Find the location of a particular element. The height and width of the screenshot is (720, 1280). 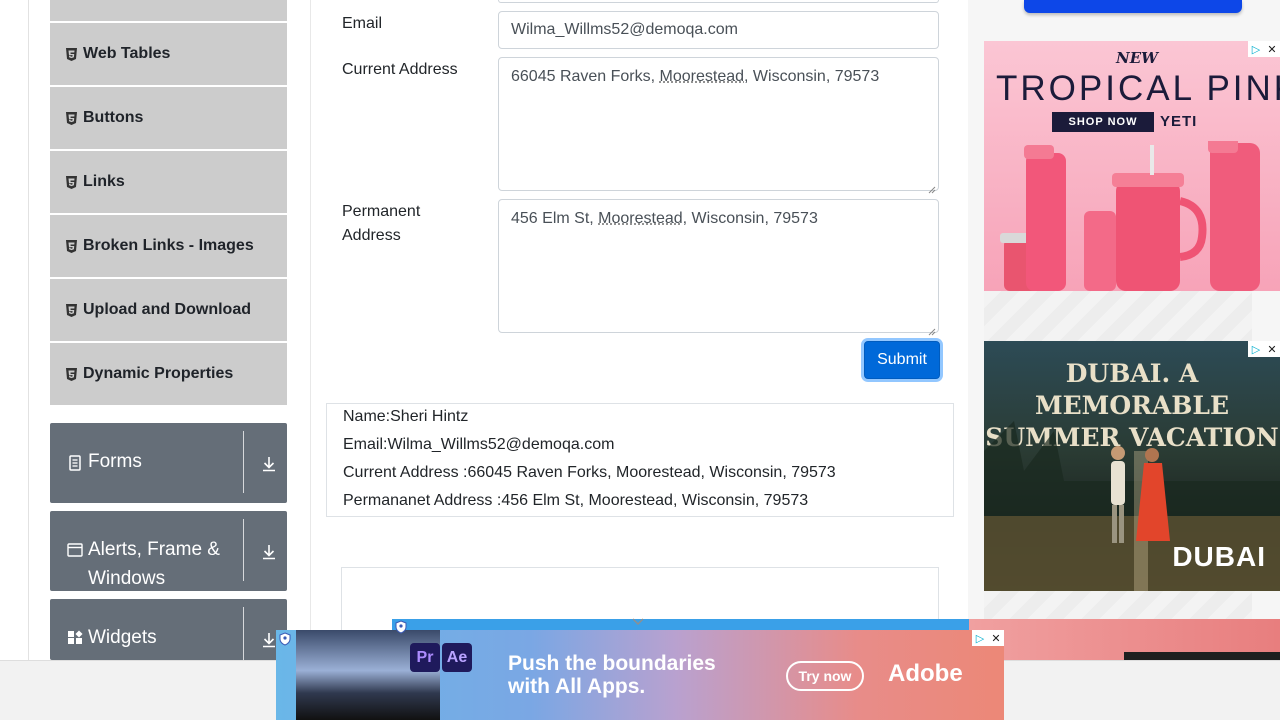

sidebar-item-label: Buttons is located at coordinates (113, 117).